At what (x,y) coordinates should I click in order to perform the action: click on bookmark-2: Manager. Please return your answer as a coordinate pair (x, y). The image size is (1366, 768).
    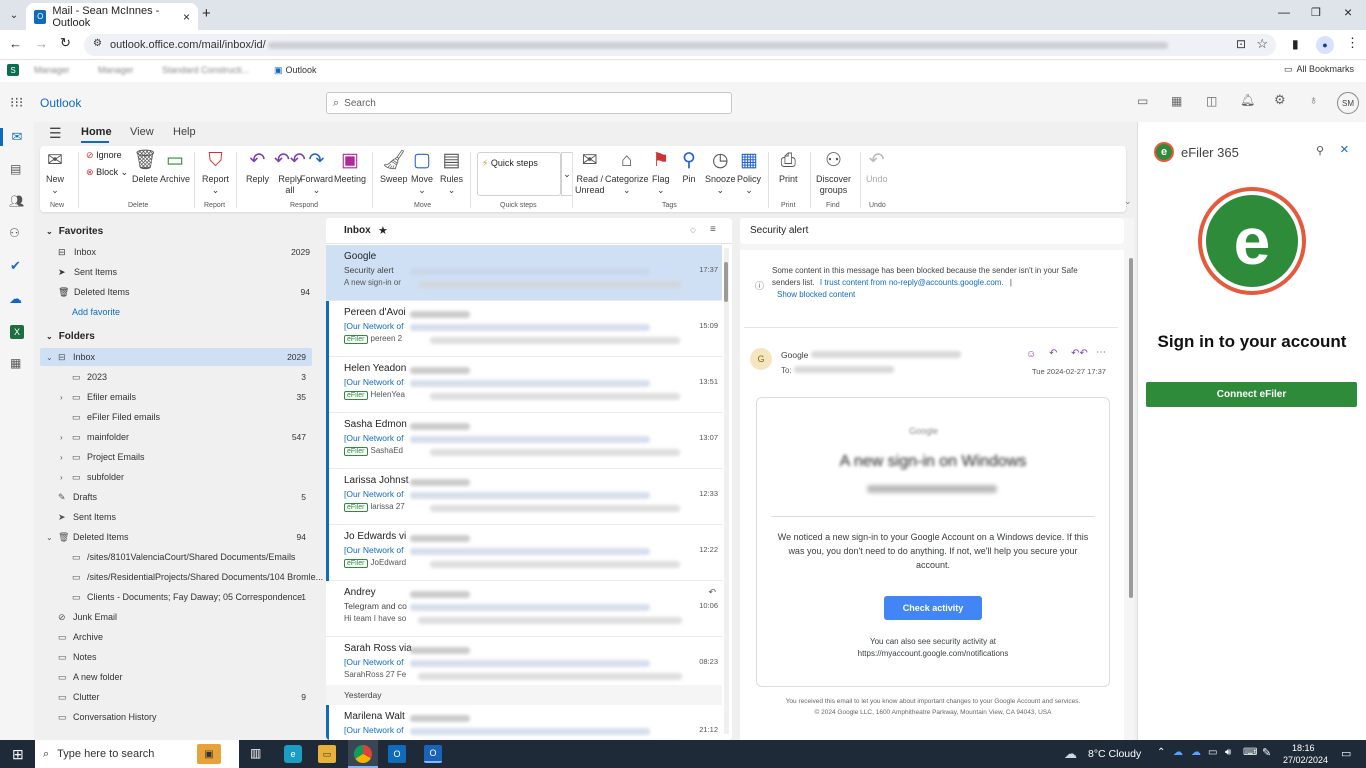
    Looking at the image, I should click on (116, 70).